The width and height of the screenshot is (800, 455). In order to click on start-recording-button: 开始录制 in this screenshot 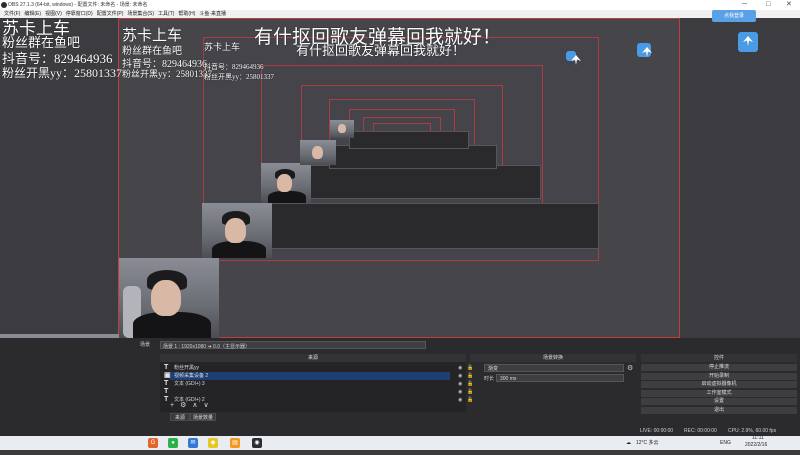, I will do `click(719, 376)`.